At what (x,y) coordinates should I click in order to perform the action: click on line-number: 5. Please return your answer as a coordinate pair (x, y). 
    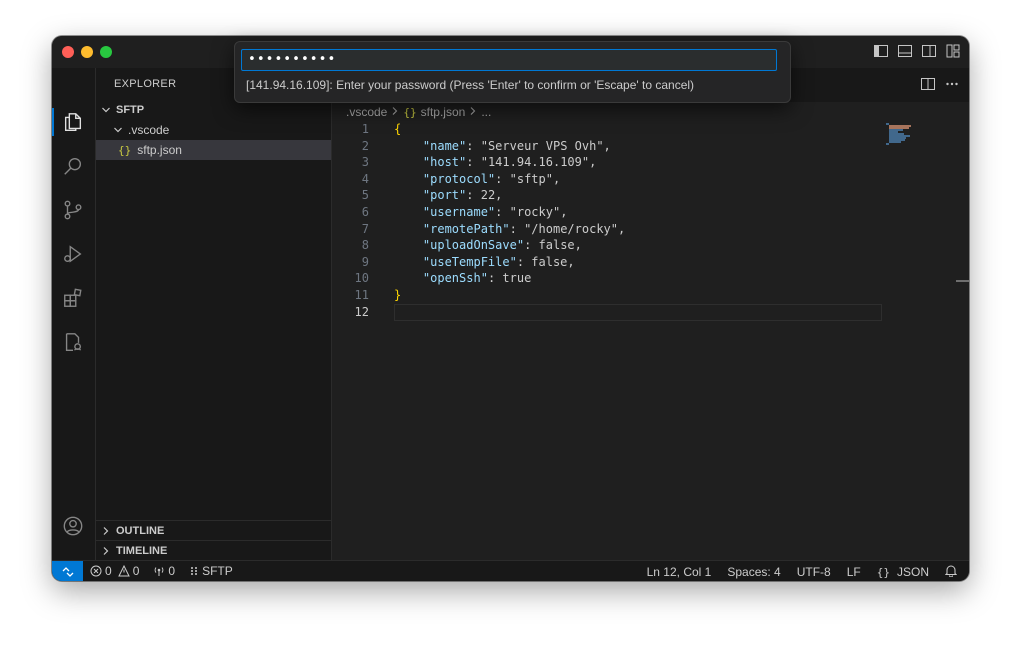
    Looking at the image, I should click on (365, 195).